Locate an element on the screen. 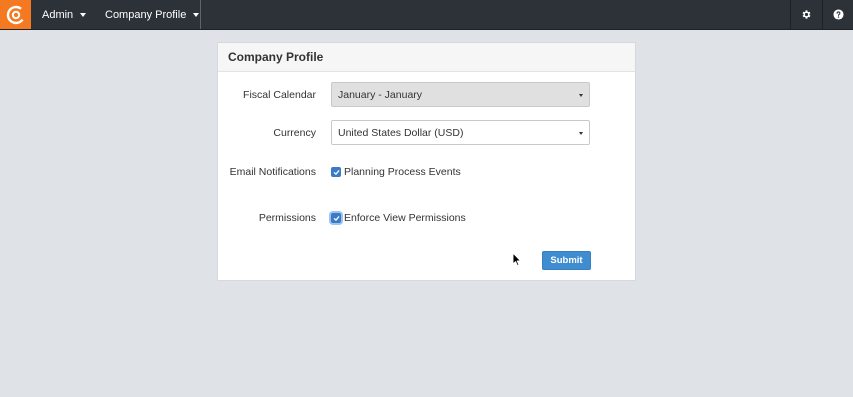 This screenshot has height=397, width=853. admin-menu-label: Admin is located at coordinates (58, 14).